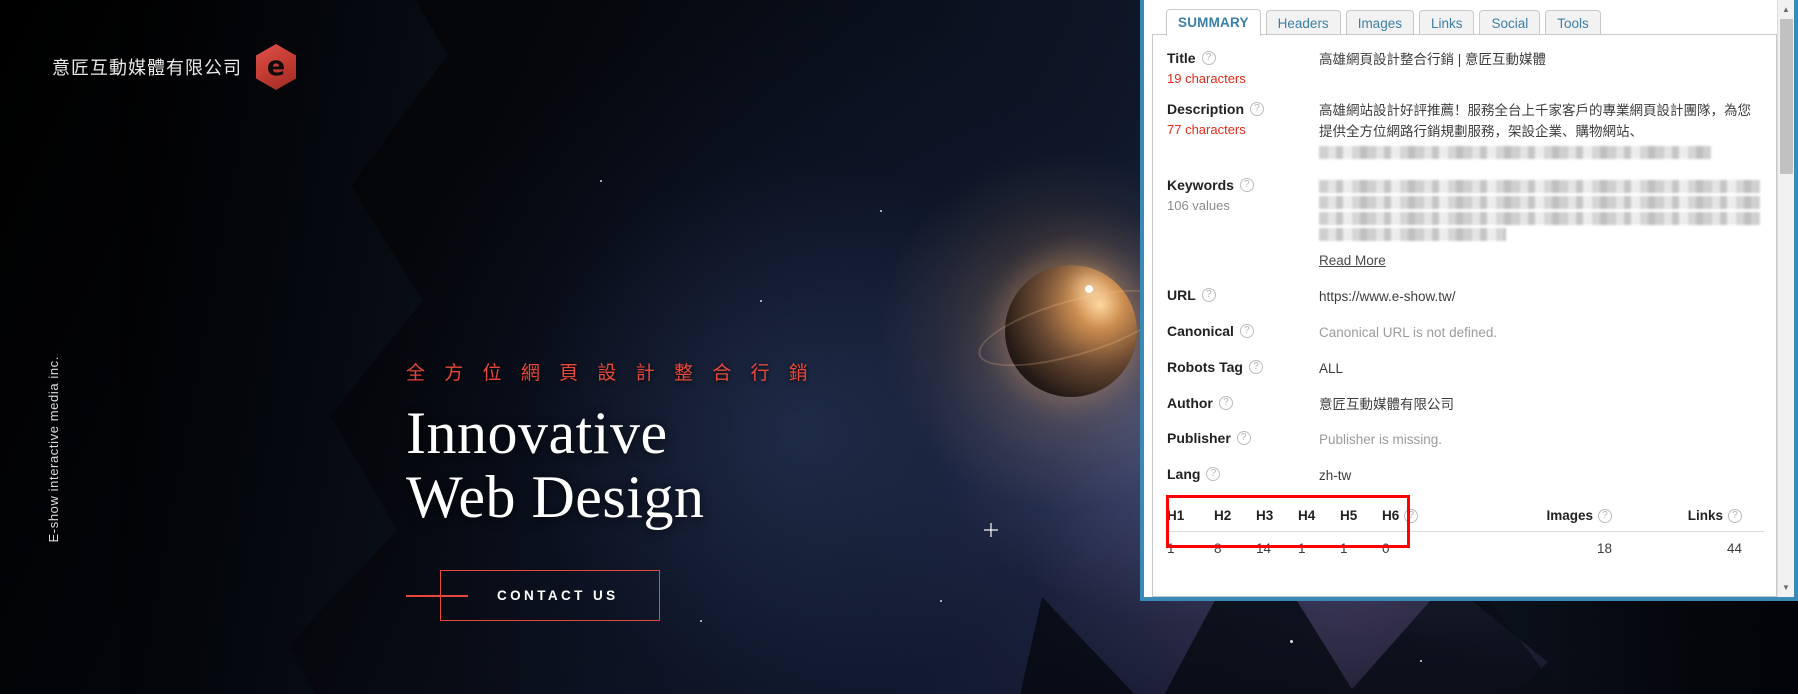 The width and height of the screenshot is (1798, 694). Describe the element at coordinates (550, 595) in the screenshot. I see `contact-us-button: CONTACT US` at that location.